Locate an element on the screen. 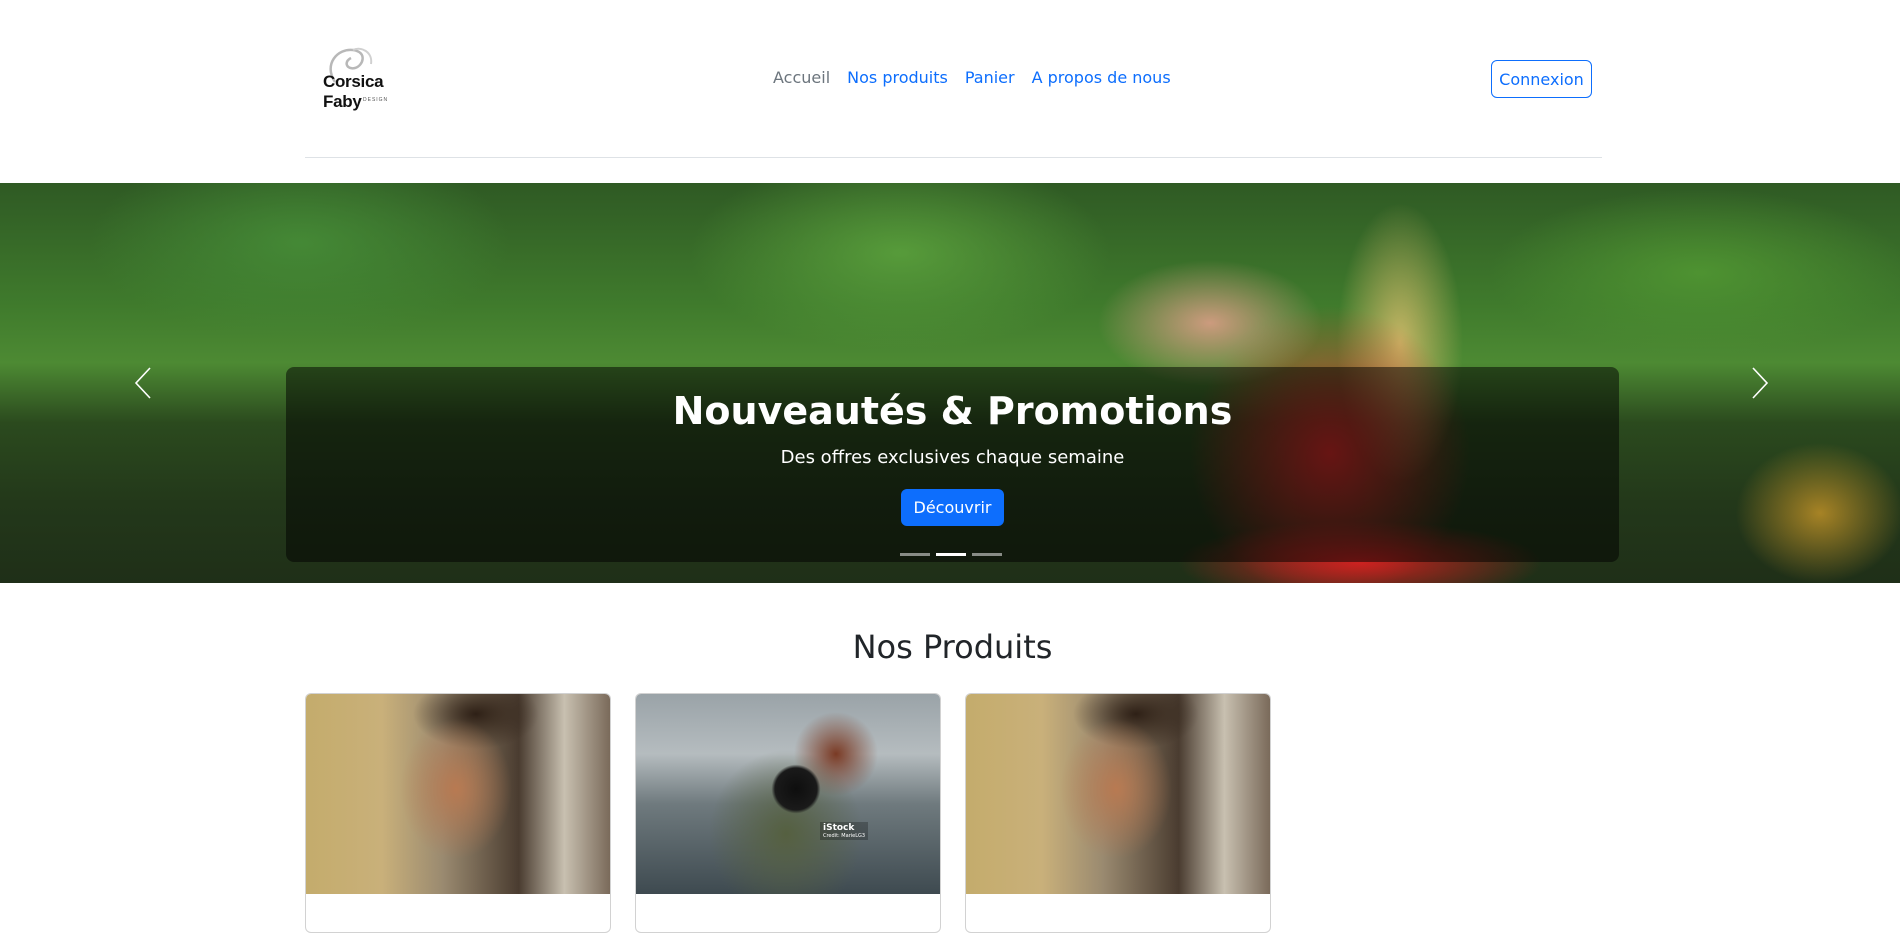 This screenshot has width=1900, height=933. login-button: Connexion is located at coordinates (1541, 79).